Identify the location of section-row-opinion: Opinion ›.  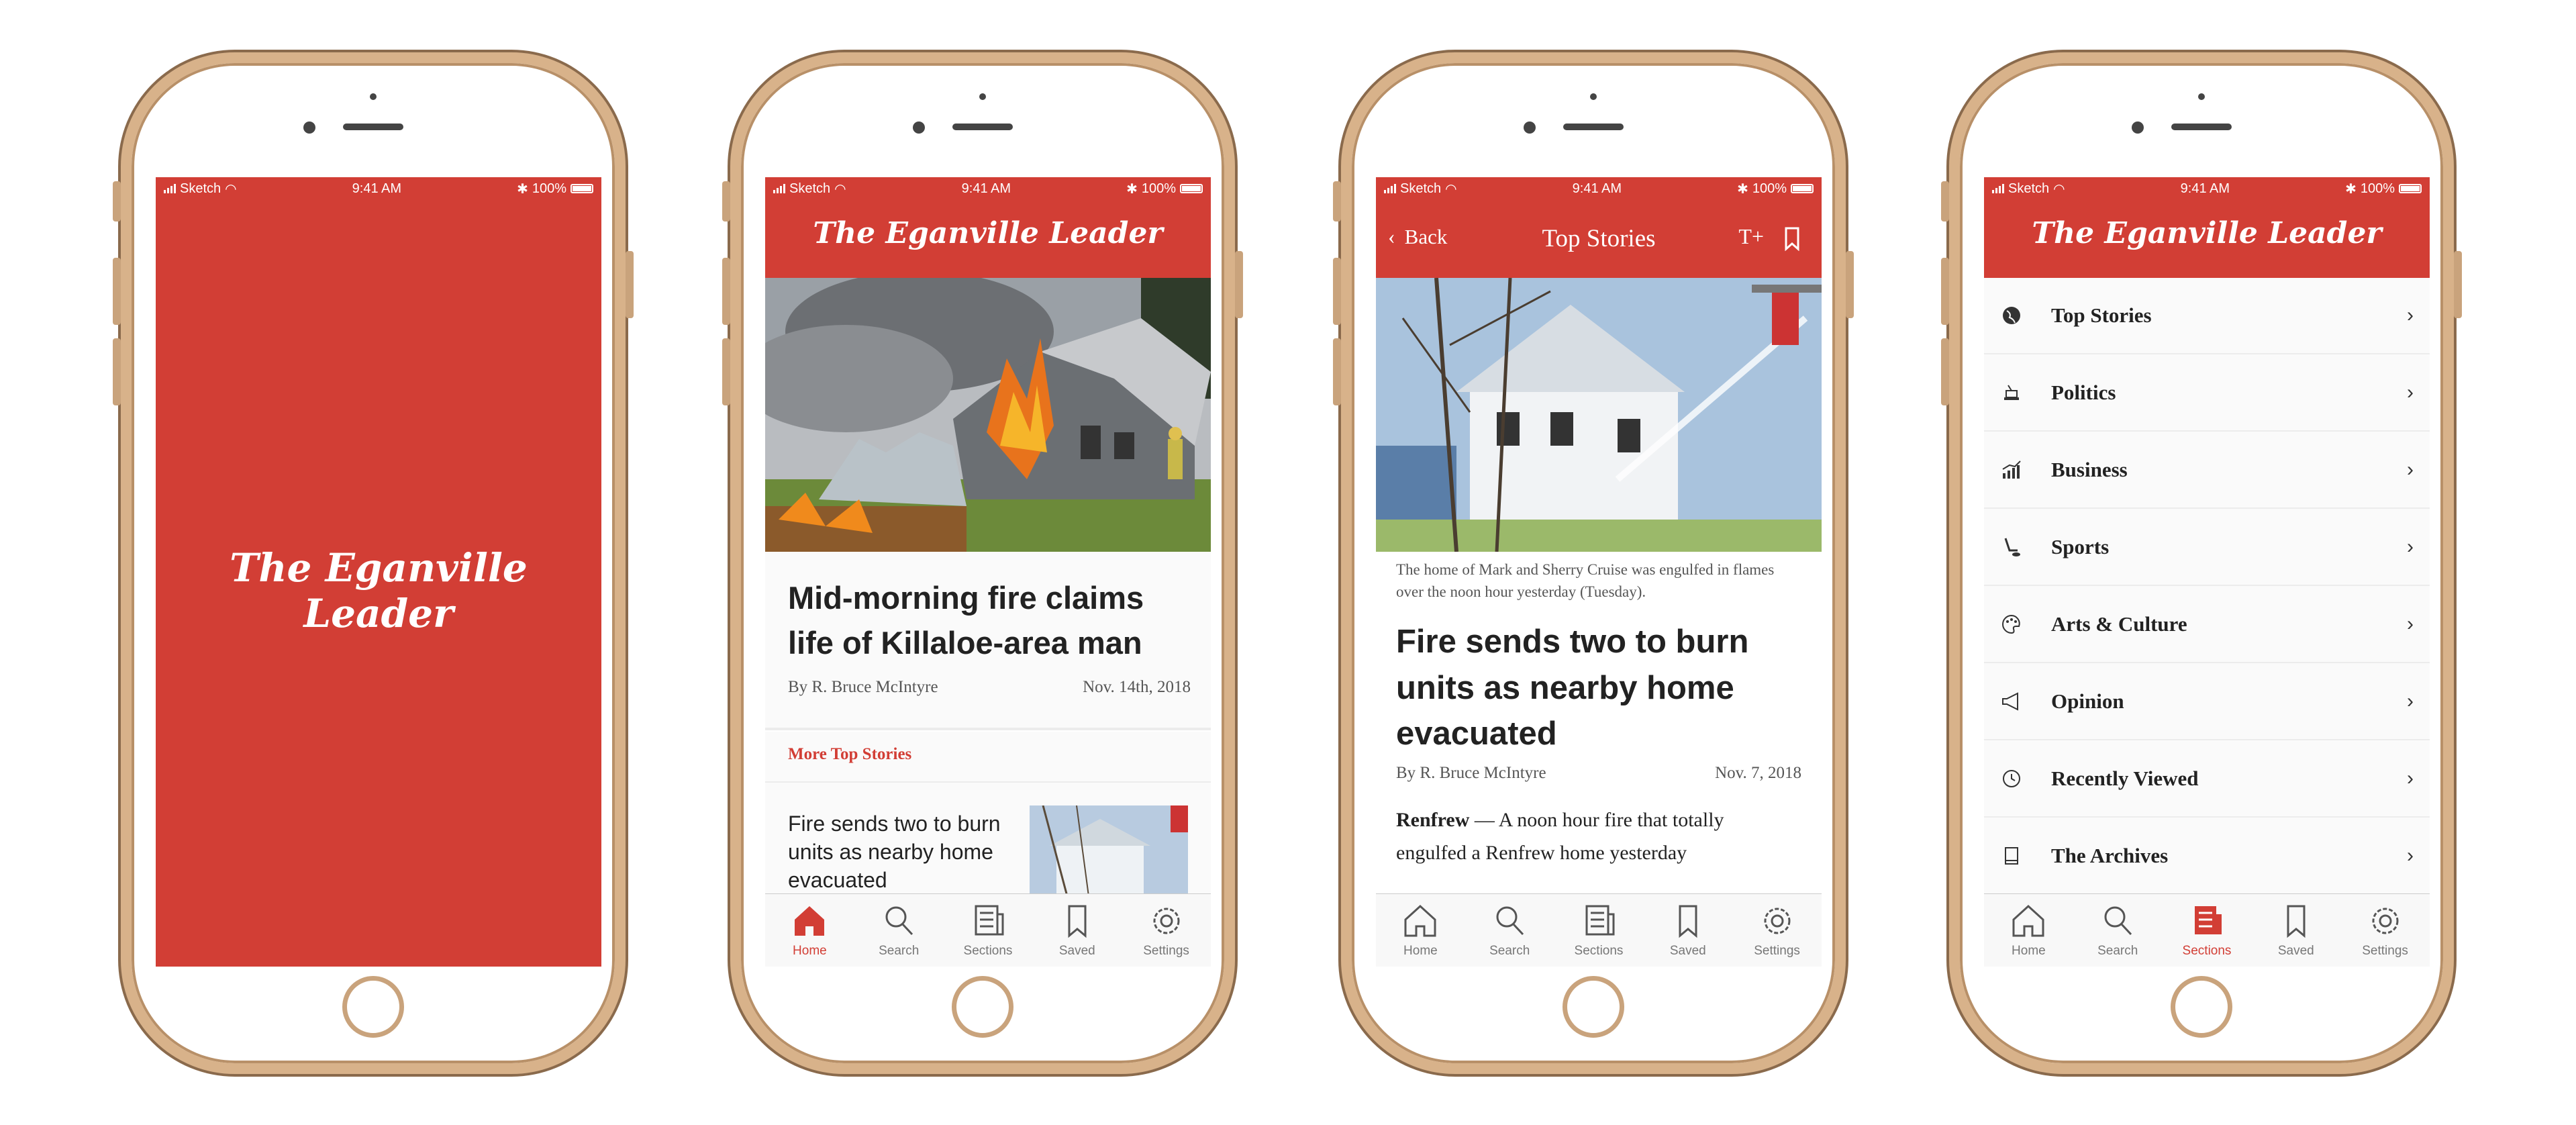
(2207, 702).